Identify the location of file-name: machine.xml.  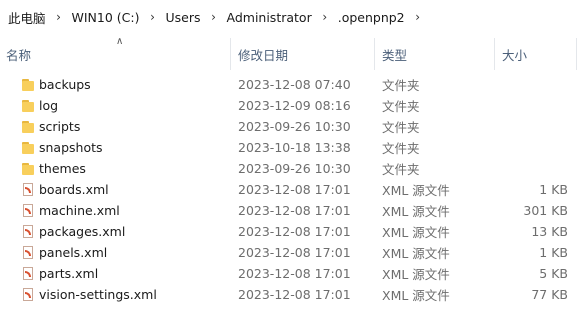
(79, 210).